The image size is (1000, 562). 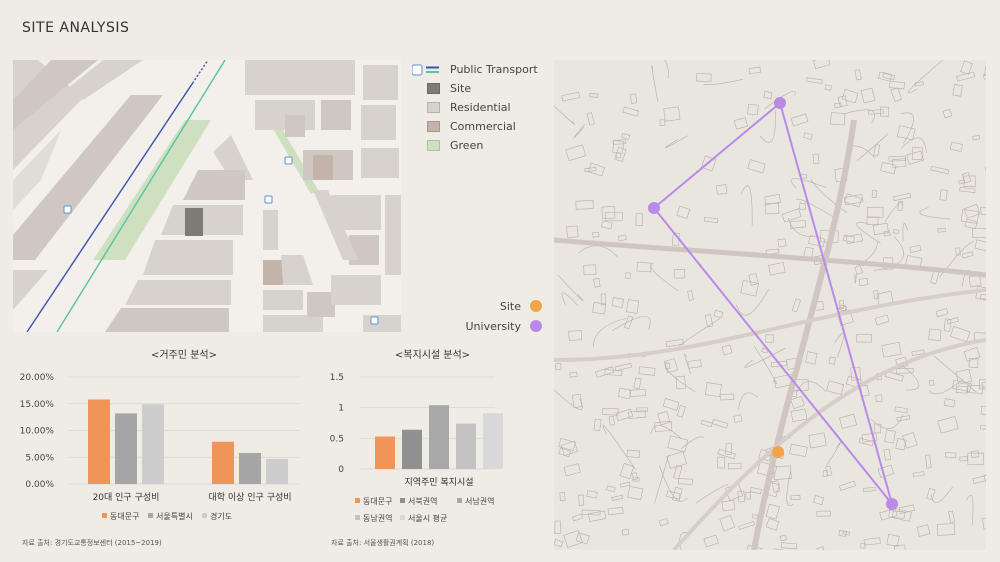 I want to click on legend-label: Green, so click(x=467, y=145).